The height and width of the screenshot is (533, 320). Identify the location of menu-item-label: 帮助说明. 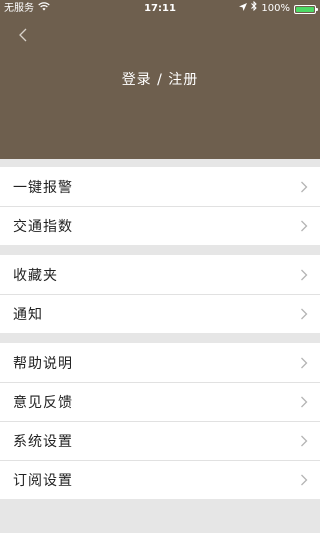
(43, 363).